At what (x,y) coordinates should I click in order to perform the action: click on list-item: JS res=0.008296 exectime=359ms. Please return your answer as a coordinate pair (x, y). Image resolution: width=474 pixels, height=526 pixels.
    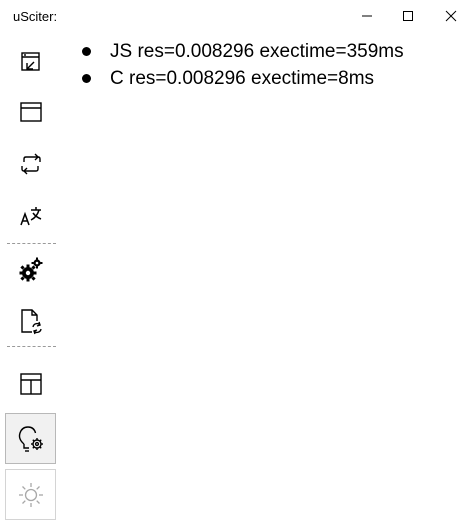
    Looking at the image, I should click on (271, 51).